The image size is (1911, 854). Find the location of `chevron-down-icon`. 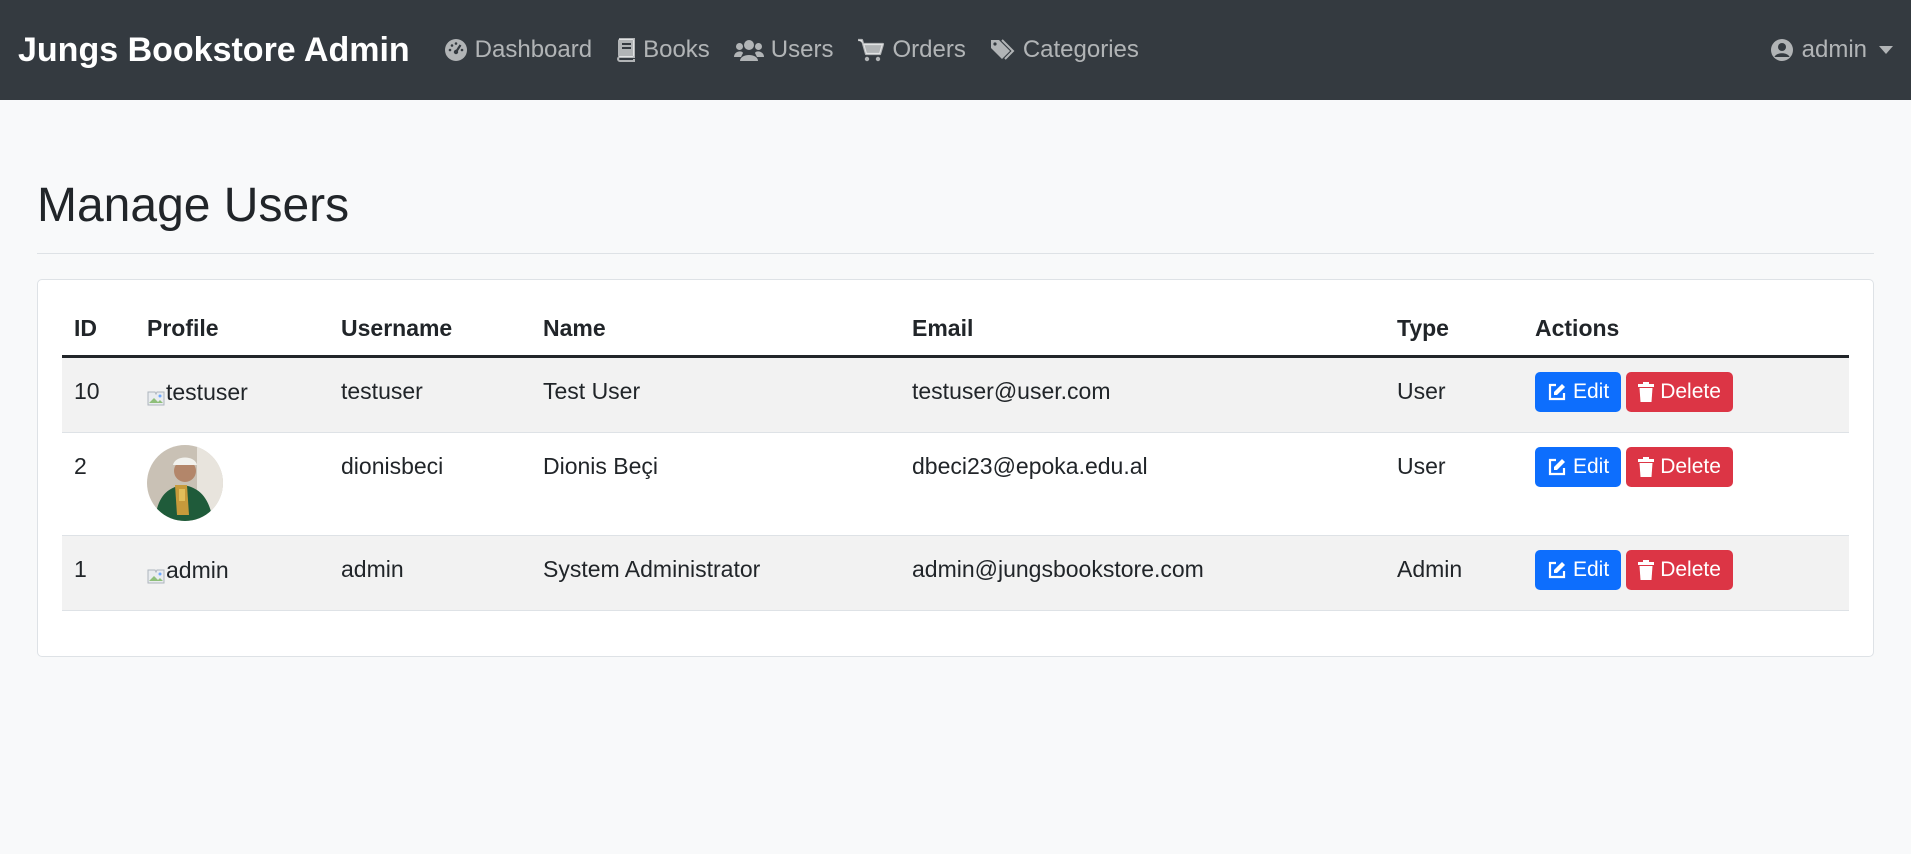

chevron-down-icon is located at coordinates (1886, 50).